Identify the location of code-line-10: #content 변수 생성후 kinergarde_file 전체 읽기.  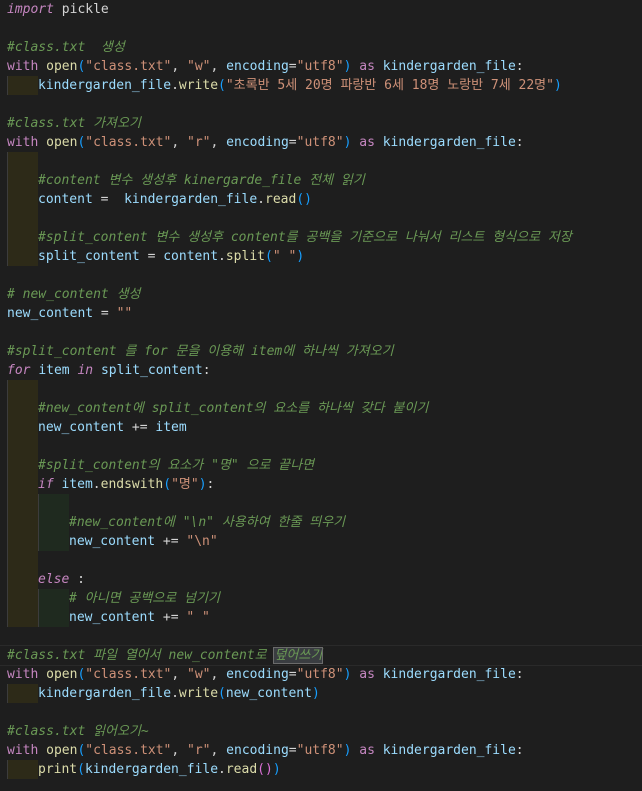
(186, 180).